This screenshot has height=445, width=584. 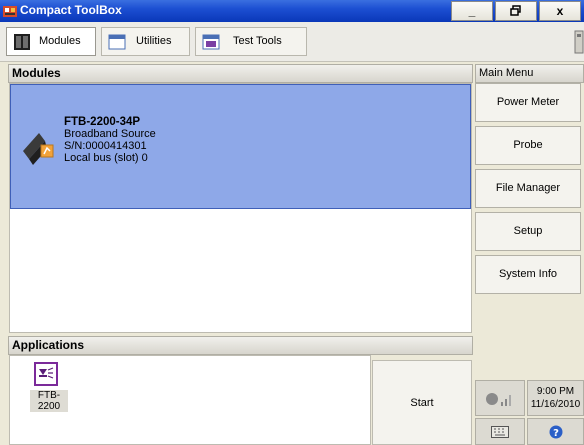 I want to click on app-item-ftb-2200: FTB-2200, so click(x=43, y=386).